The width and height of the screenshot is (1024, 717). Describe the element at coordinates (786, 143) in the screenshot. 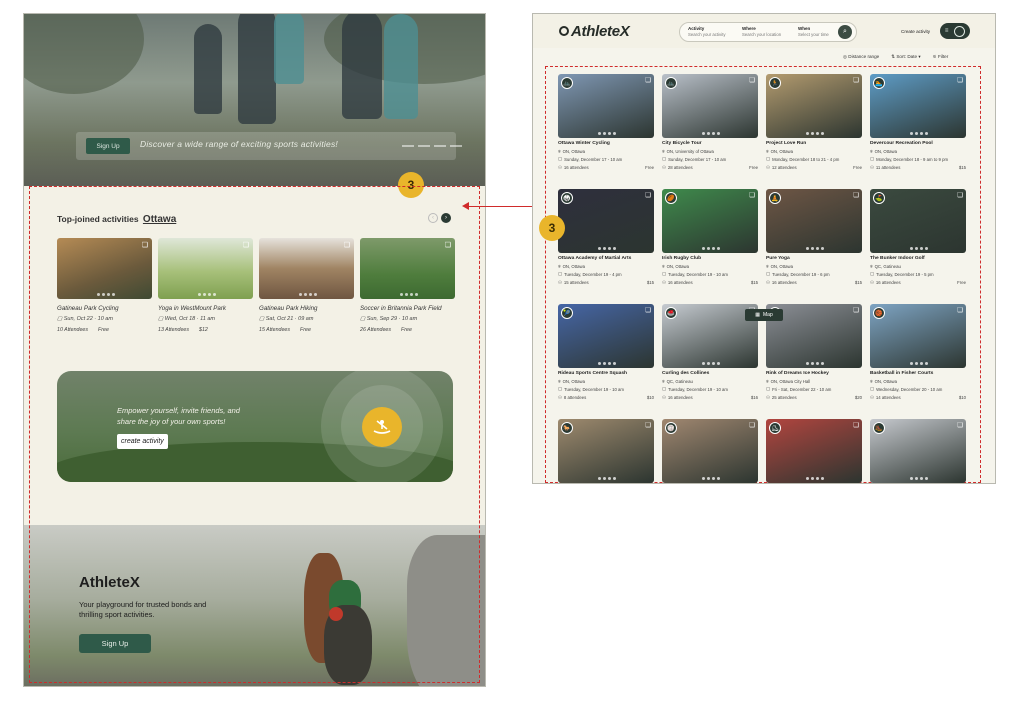

I see `activity-title: Project Love Run` at that location.